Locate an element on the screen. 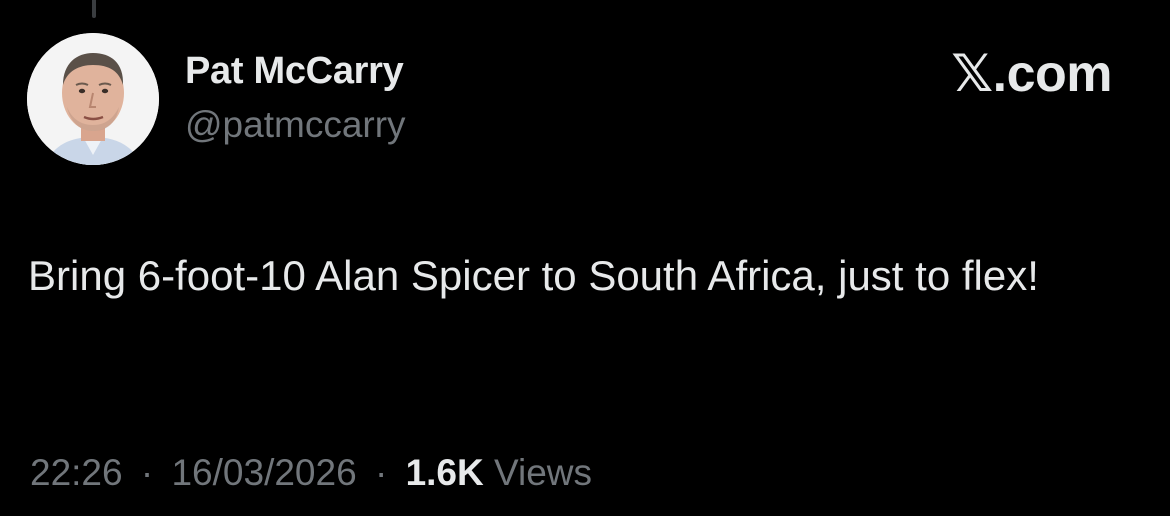 The height and width of the screenshot is (516, 1170). views-label: Views is located at coordinates (543, 472).